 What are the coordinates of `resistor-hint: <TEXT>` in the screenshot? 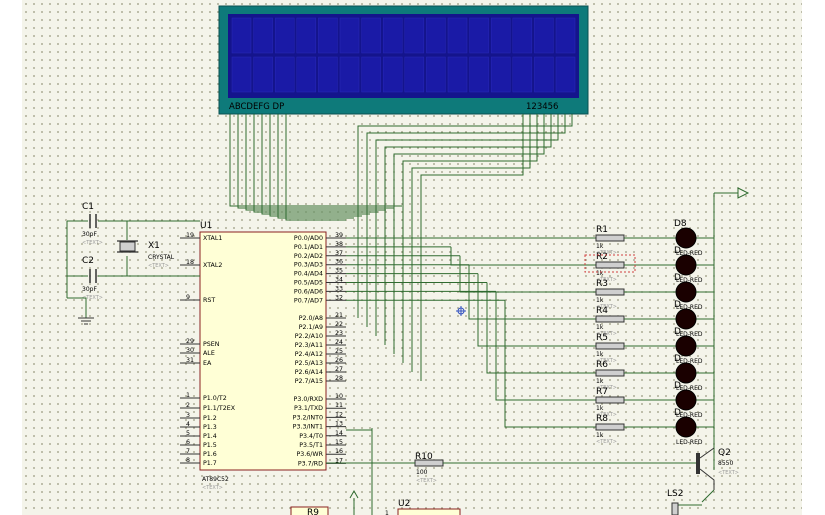 It's located at (606, 442).